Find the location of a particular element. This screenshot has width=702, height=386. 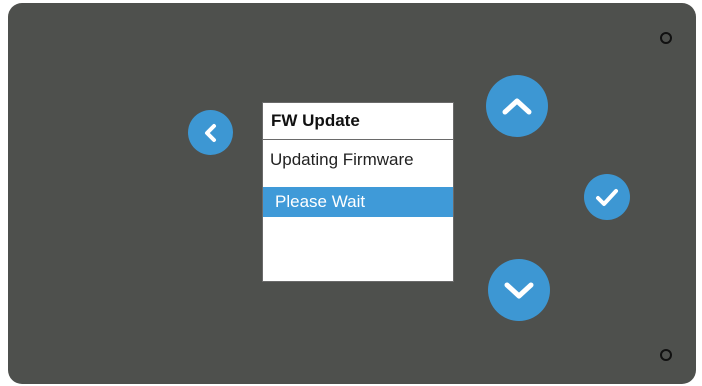

ok-button is located at coordinates (607, 197).